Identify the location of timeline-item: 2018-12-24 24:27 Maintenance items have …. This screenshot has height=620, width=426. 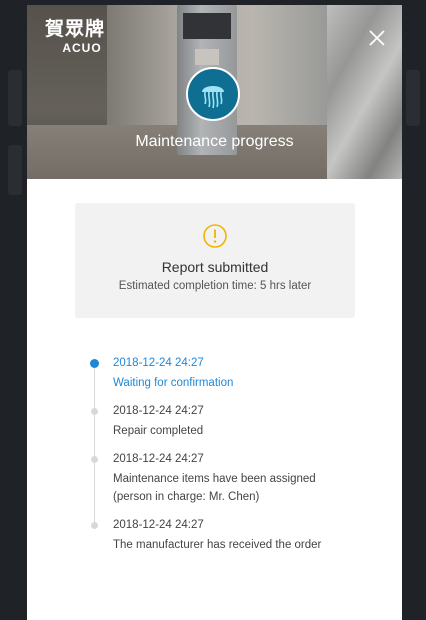
(233, 479).